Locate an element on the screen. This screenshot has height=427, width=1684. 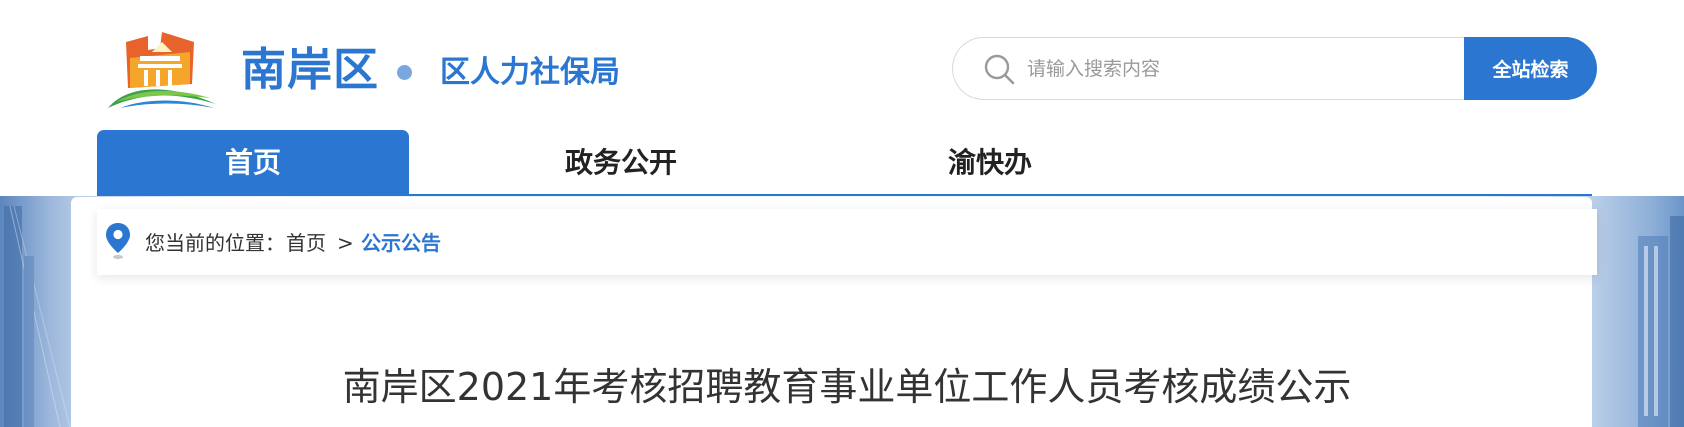
skyline-left-decoration is located at coordinates (37, 316).